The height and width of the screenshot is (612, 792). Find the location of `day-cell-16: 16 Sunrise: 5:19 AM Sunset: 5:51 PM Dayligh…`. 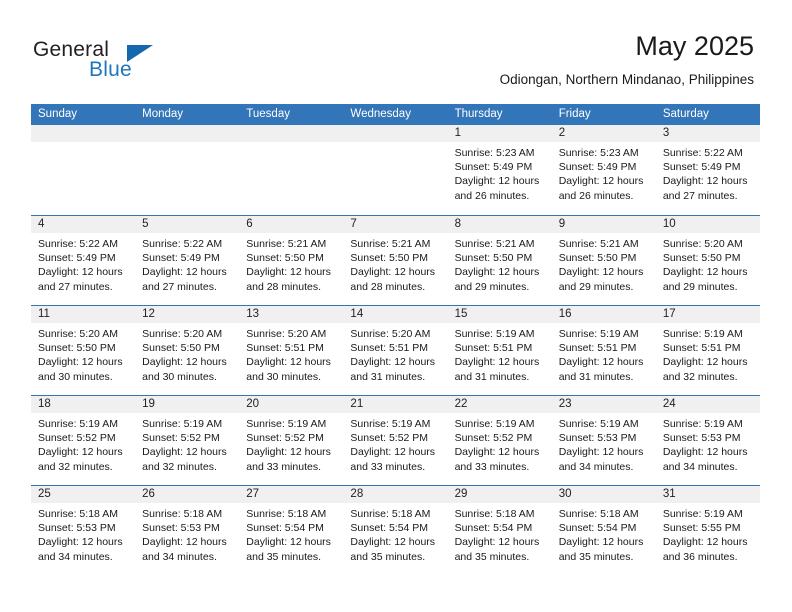

day-cell-16: 16 Sunrise: 5:19 AM Sunset: 5:51 PM Dayligh… is located at coordinates (603, 350).